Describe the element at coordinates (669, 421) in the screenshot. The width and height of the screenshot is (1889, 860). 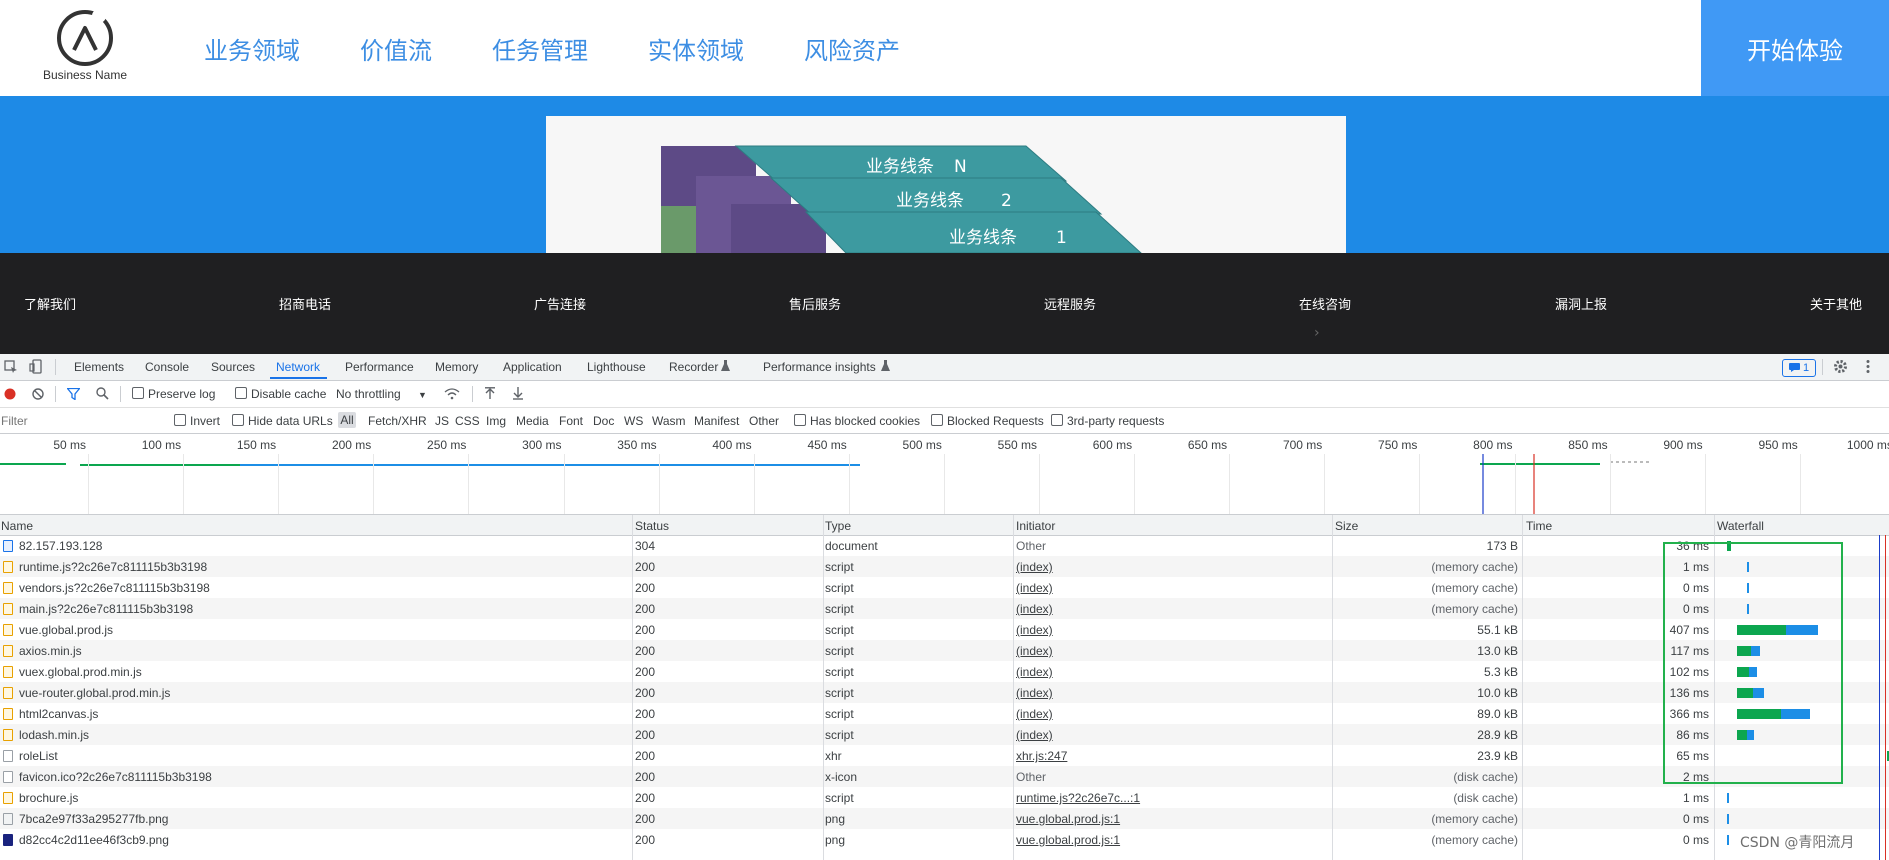
I see `filter-type-wasm: Wasm` at that location.